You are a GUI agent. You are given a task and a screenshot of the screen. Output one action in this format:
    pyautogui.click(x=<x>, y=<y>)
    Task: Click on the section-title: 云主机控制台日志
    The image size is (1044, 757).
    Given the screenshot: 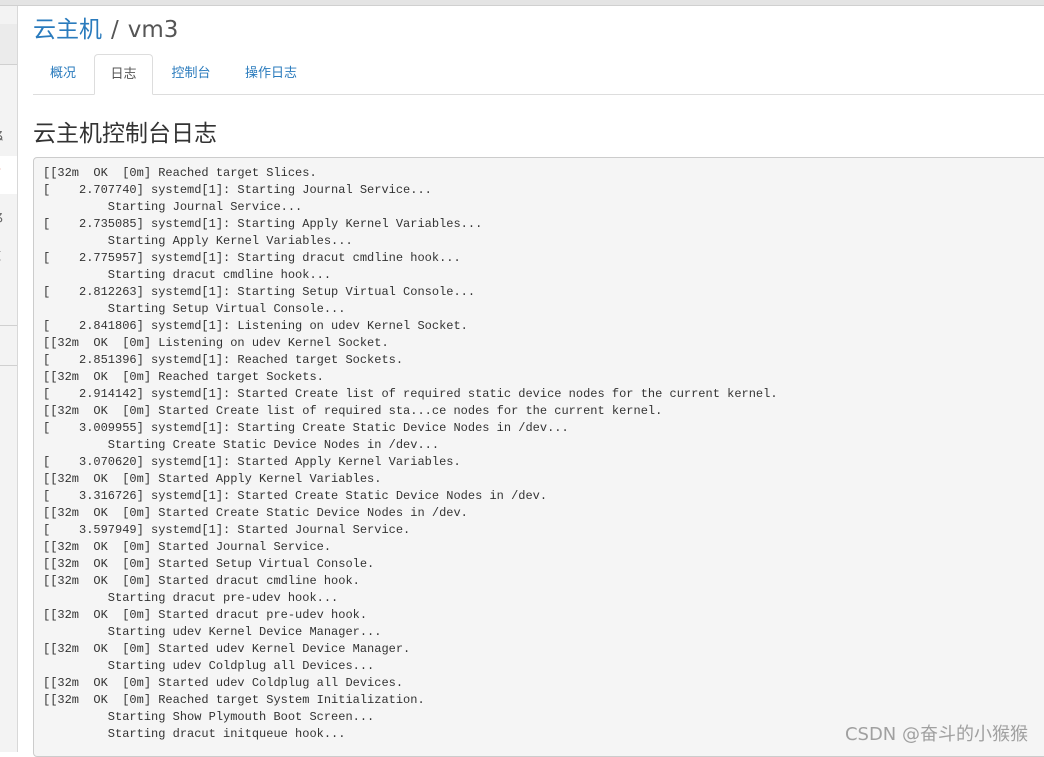 What is the action you would take?
    pyautogui.click(x=125, y=134)
    